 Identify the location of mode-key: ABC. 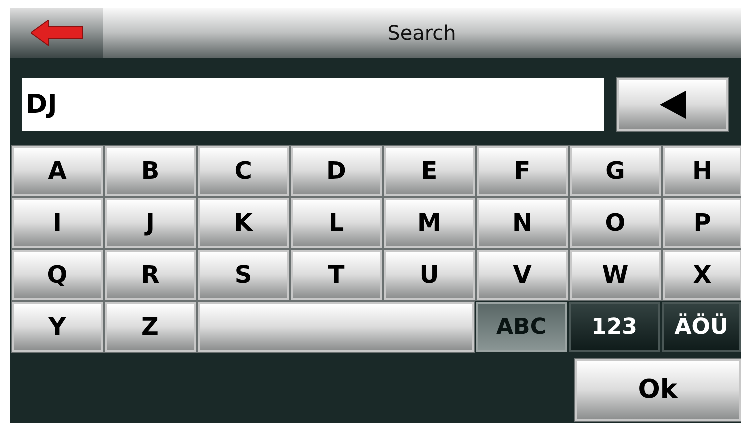
(522, 327).